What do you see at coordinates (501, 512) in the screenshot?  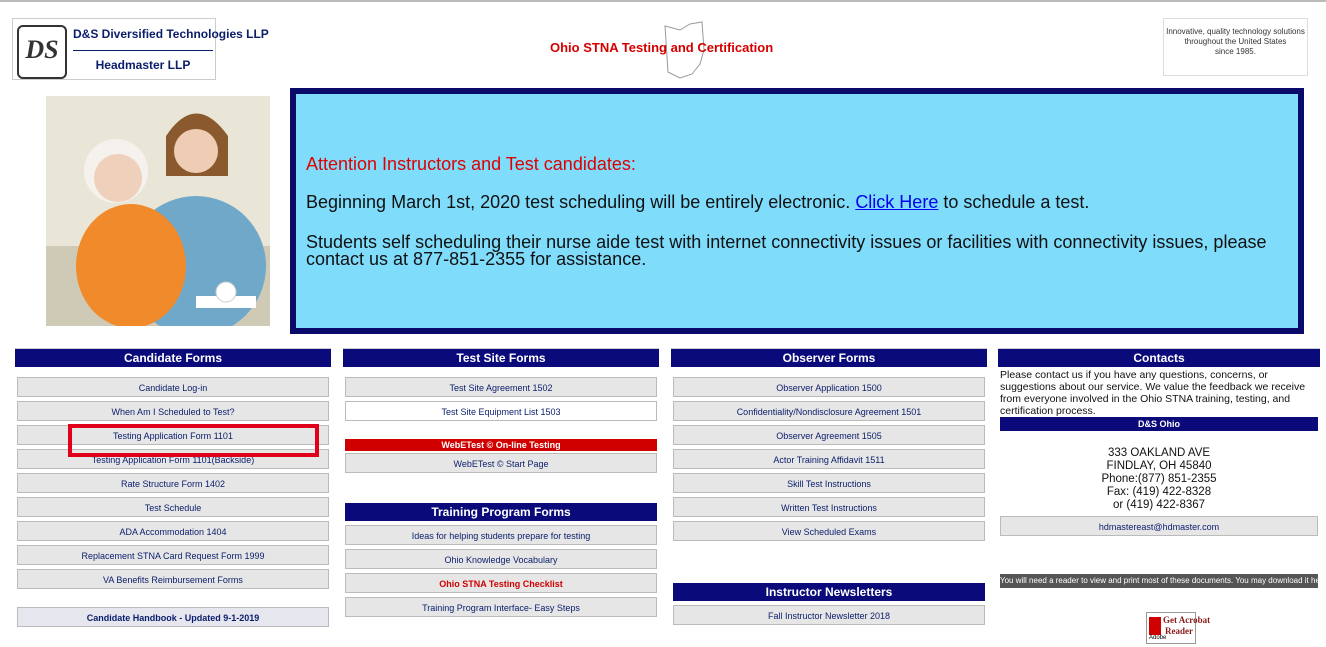 I see `training-program-heading: Training Program Forms` at bounding box center [501, 512].